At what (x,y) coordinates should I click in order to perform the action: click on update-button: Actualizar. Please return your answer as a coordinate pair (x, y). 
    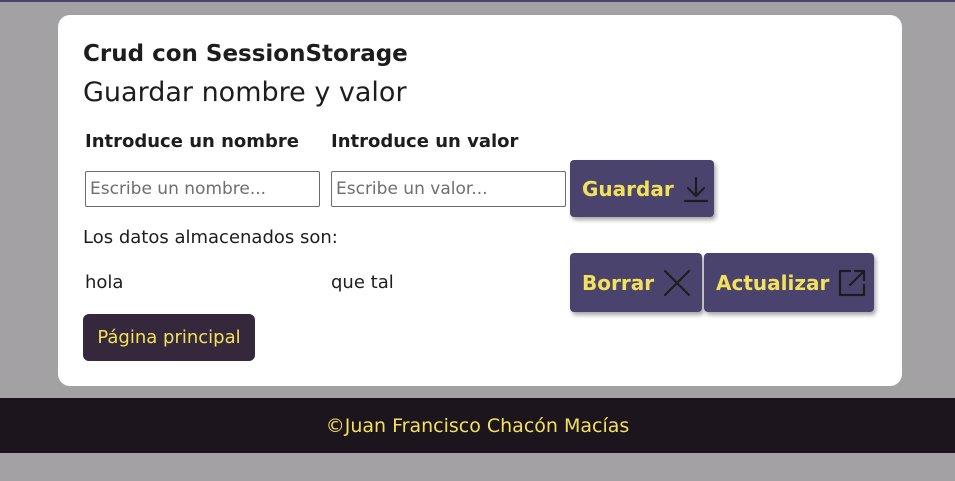
    Looking at the image, I should click on (789, 282).